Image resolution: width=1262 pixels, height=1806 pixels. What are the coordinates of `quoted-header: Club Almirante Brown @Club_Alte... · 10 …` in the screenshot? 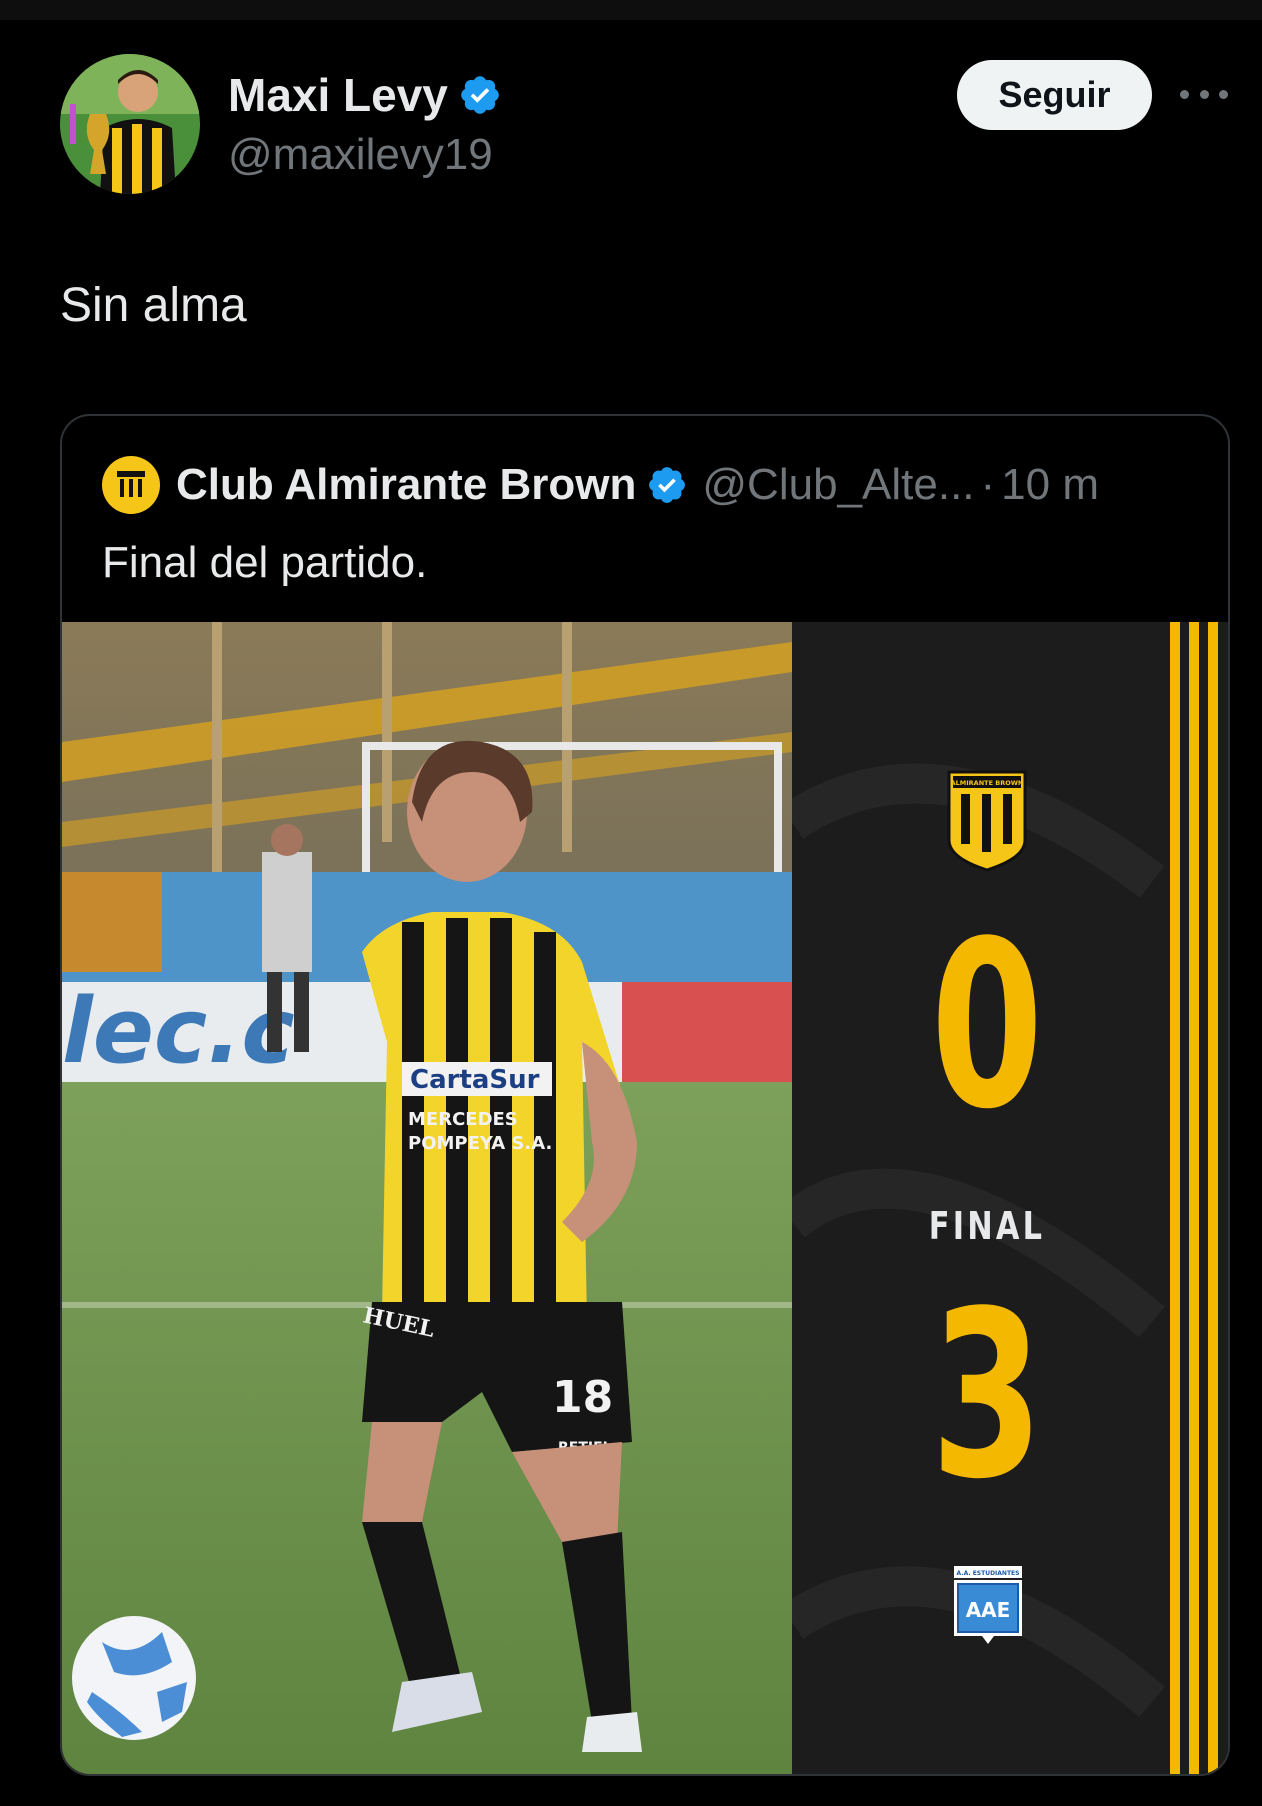 It's located at (600, 485).